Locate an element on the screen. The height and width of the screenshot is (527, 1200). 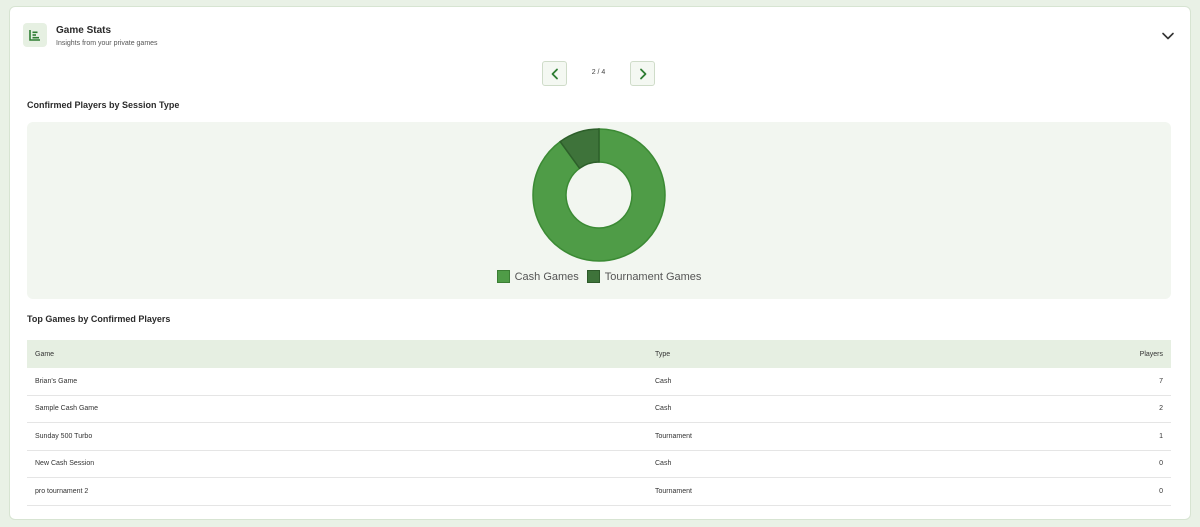
cell-game: Brian's Game is located at coordinates (56, 381).